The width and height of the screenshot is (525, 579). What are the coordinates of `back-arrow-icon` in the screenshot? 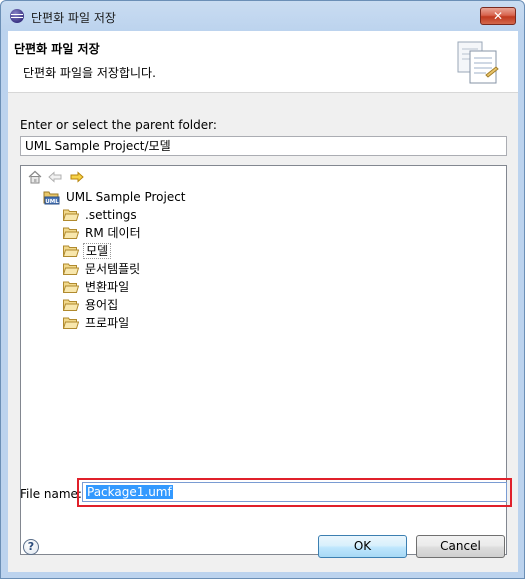 It's located at (55, 177).